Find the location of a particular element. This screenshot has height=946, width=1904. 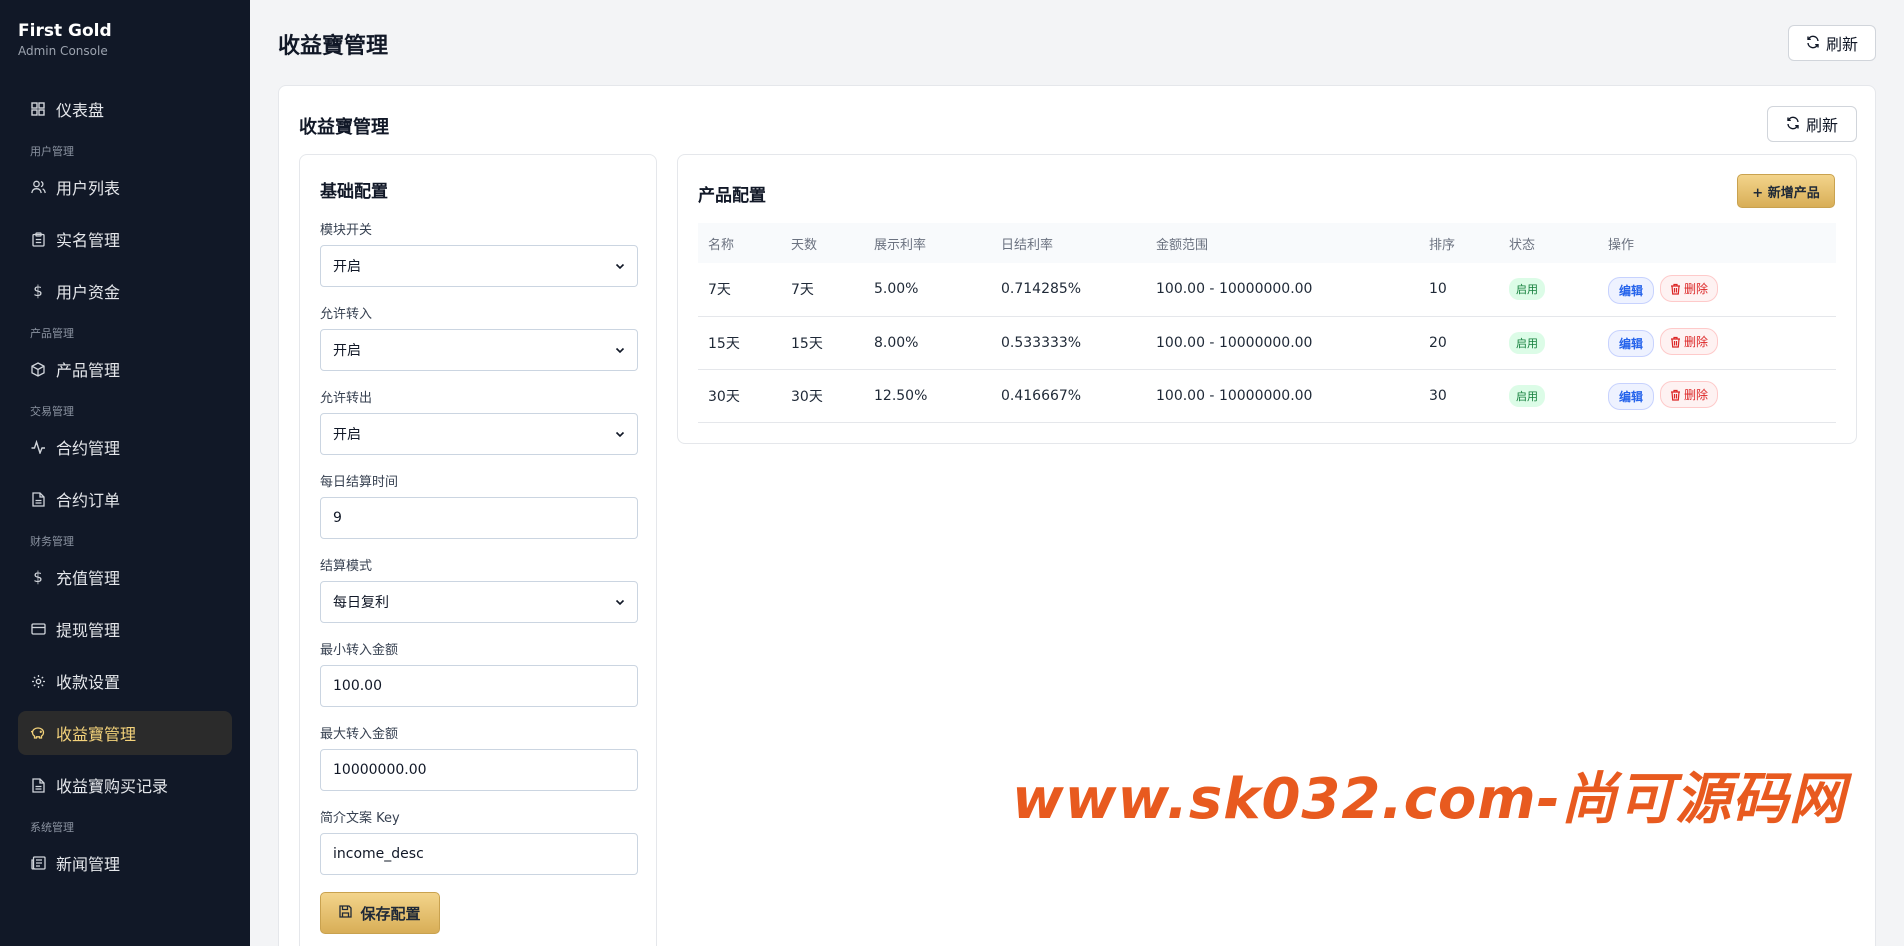

activity-icon is located at coordinates (38, 447).